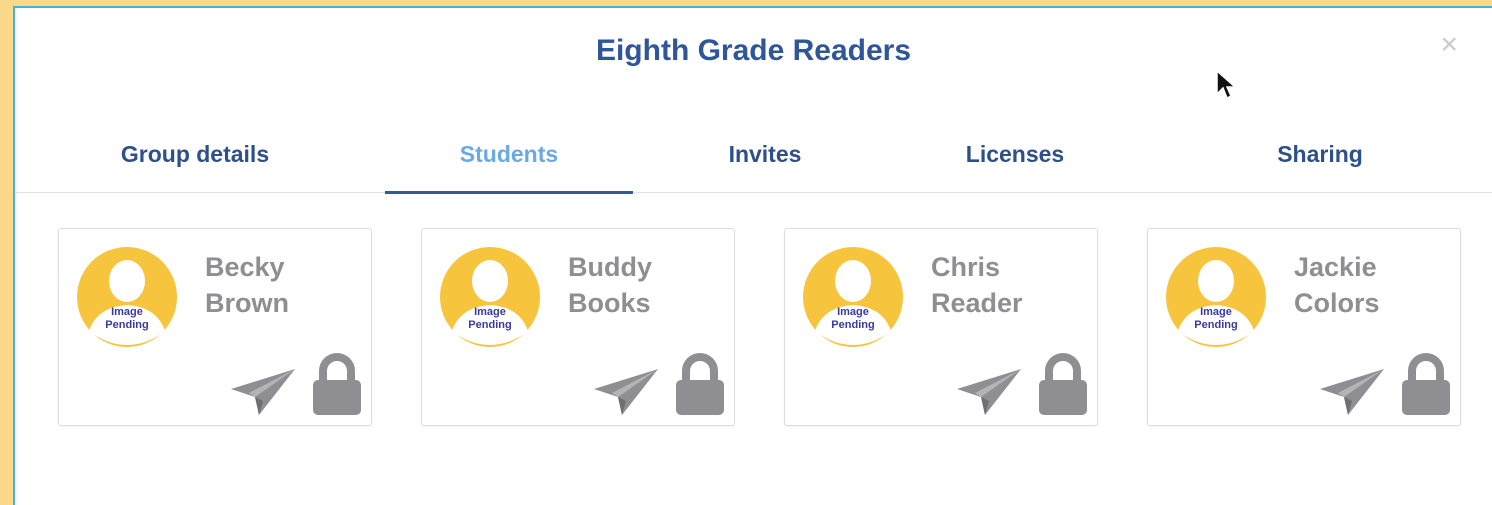  I want to click on student-last-name: Books, so click(609, 303).